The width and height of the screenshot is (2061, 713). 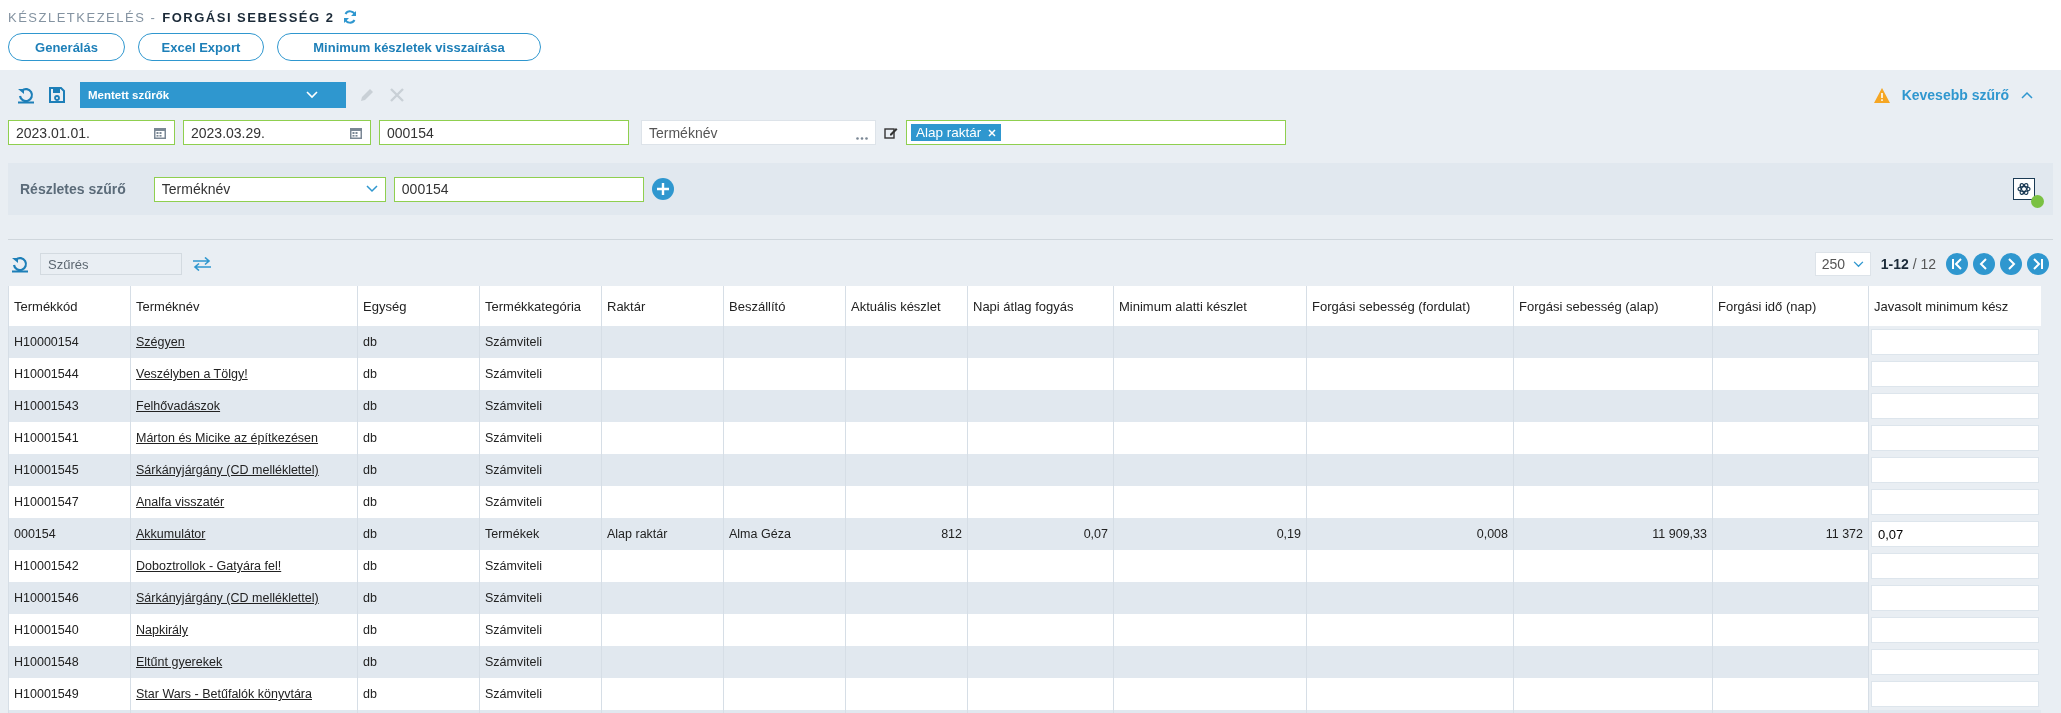 I want to click on search-field: Szűrés, so click(x=111, y=264).